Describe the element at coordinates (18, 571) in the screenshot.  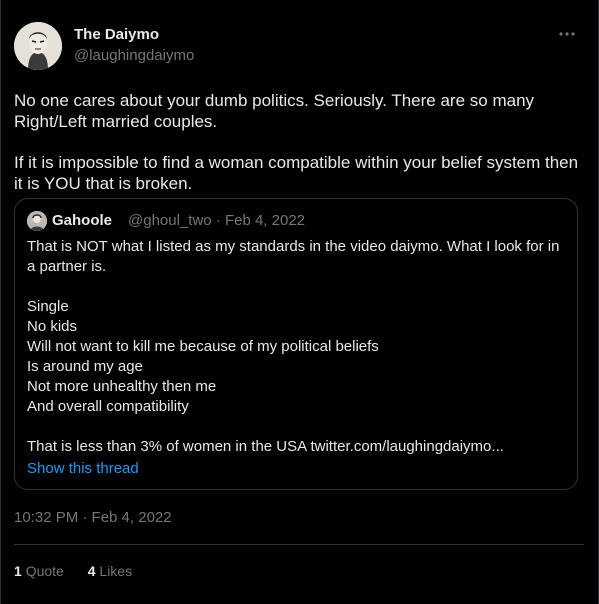
I see `quotes-count: 1` at that location.